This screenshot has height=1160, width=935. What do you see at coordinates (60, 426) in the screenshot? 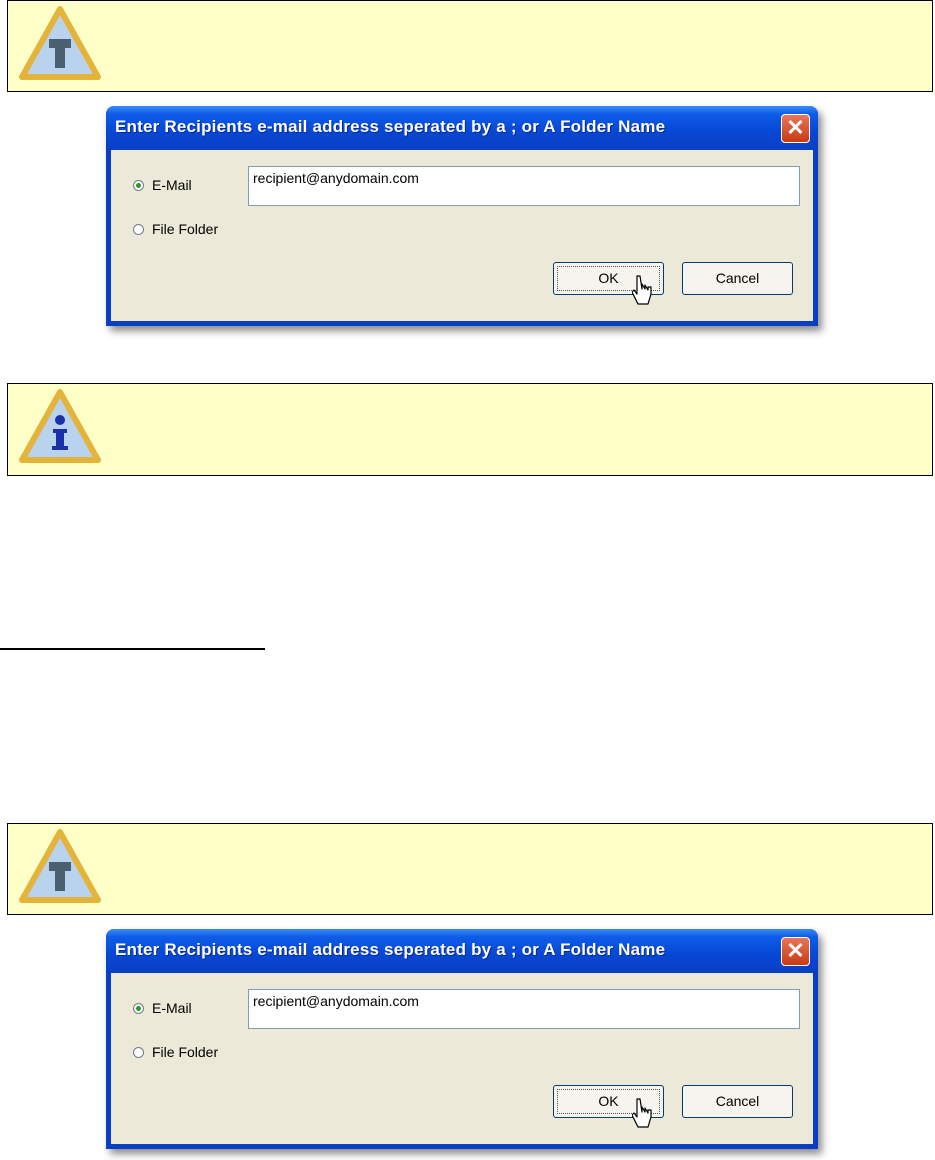
I see `info-icon` at bounding box center [60, 426].